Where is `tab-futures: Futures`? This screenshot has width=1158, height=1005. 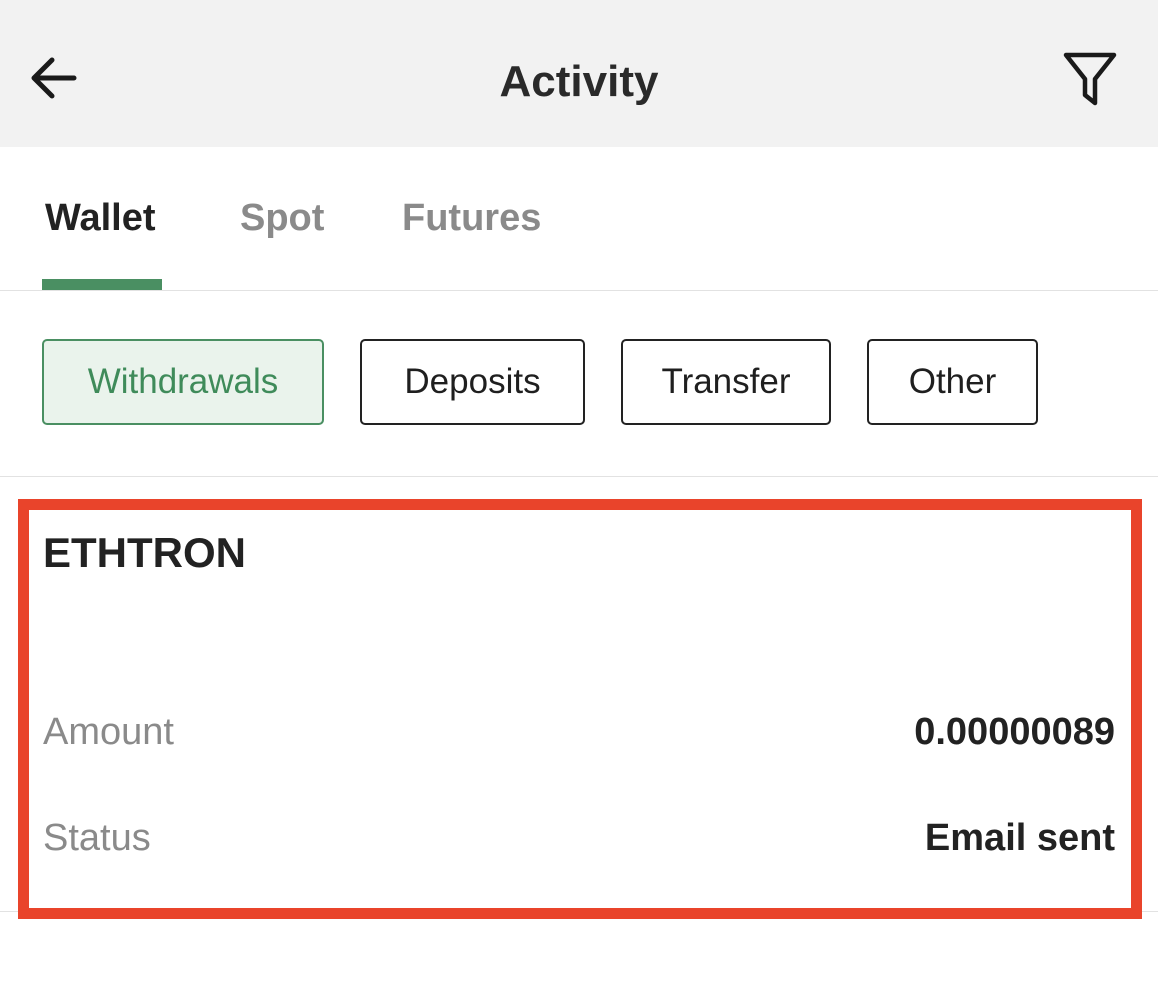
tab-futures: Futures is located at coordinates (471, 218).